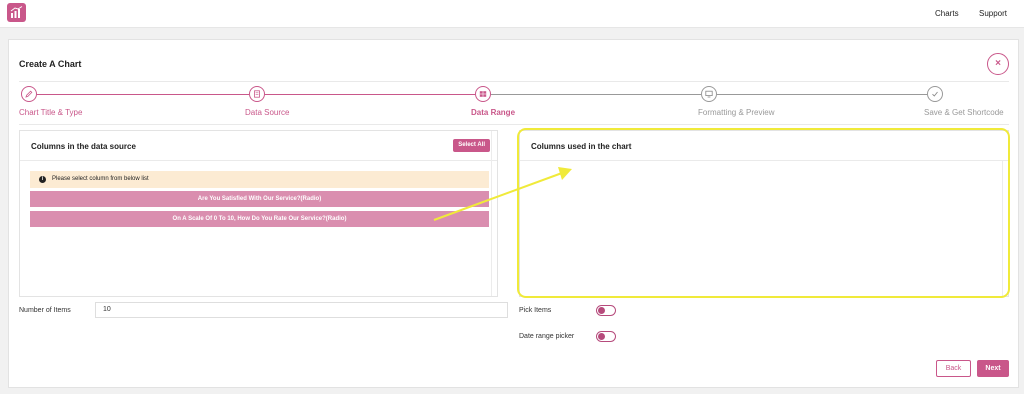  Describe the element at coordinates (581, 146) in the screenshot. I see `chart-columns-title: Columns used in the chart` at that location.